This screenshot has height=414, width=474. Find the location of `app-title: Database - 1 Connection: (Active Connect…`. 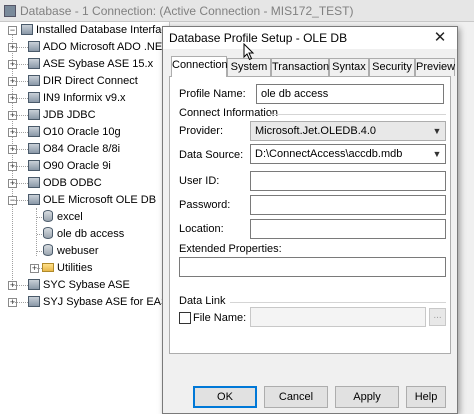

app-title: Database - 1 Connection: (Active Connect… is located at coordinates (187, 11).